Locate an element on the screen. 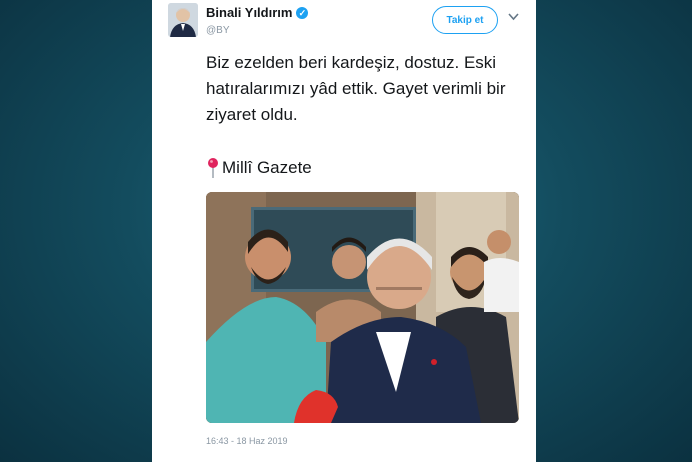 The image size is (692, 462). author-name: Binali Yıldırım ✓ is located at coordinates (257, 12).